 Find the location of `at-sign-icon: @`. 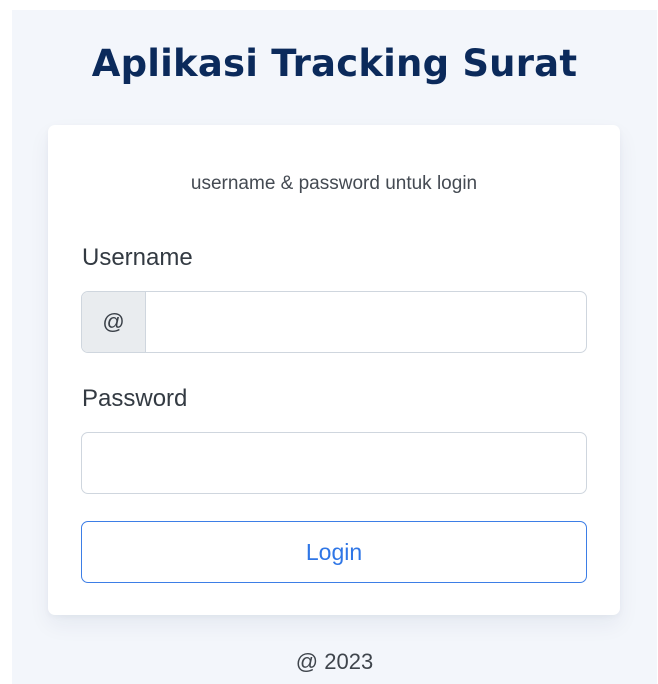

at-sign-icon: @ is located at coordinates (114, 322).